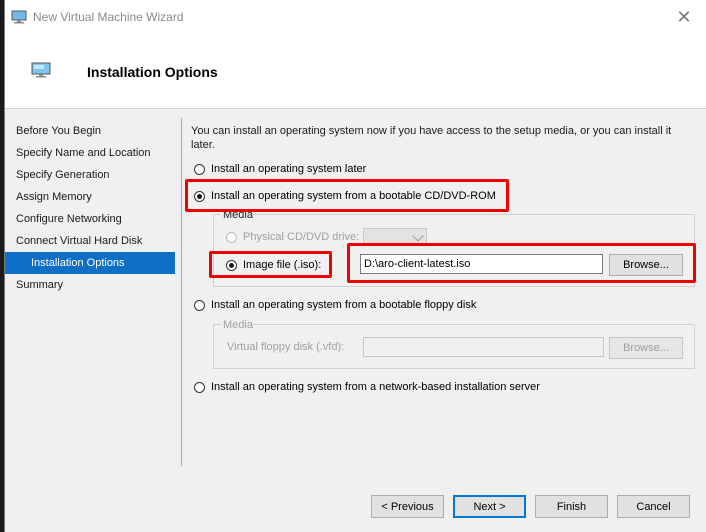 This screenshot has width=706, height=532. What do you see at coordinates (231, 237) in the screenshot?
I see `radio-physical-drive` at bounding box center [231, 237].